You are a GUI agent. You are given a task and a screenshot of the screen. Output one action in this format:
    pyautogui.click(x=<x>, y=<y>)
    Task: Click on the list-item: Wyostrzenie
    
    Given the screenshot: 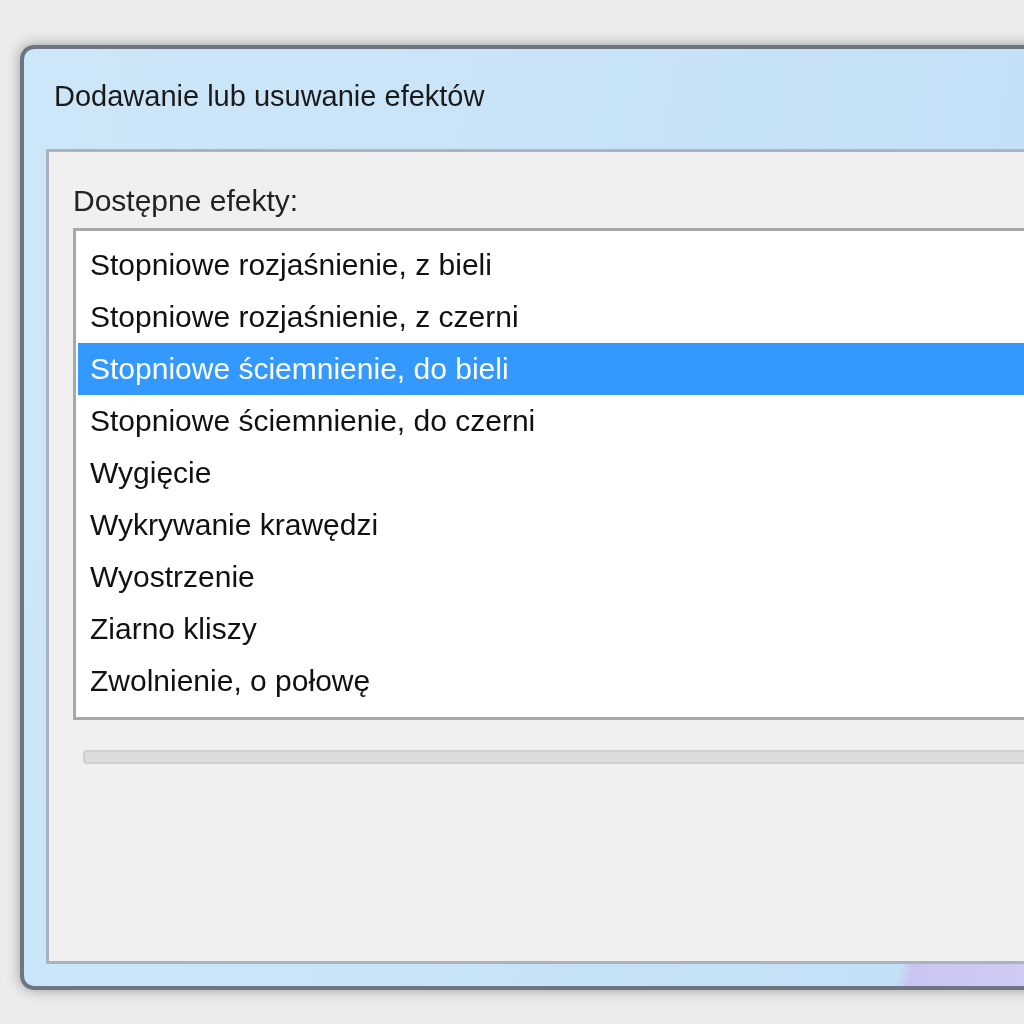 What is the action you would take?
    pyautogui.click(x=551, y=577)
    